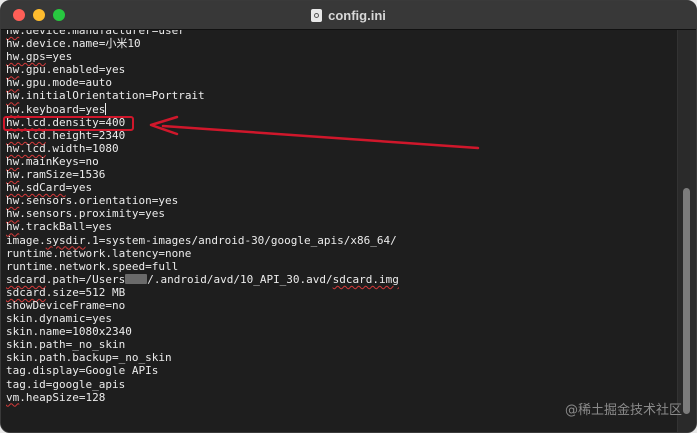 This screenshot has width=697, height=433. I want to click on misspelled-word: vm, so click(13, 397).